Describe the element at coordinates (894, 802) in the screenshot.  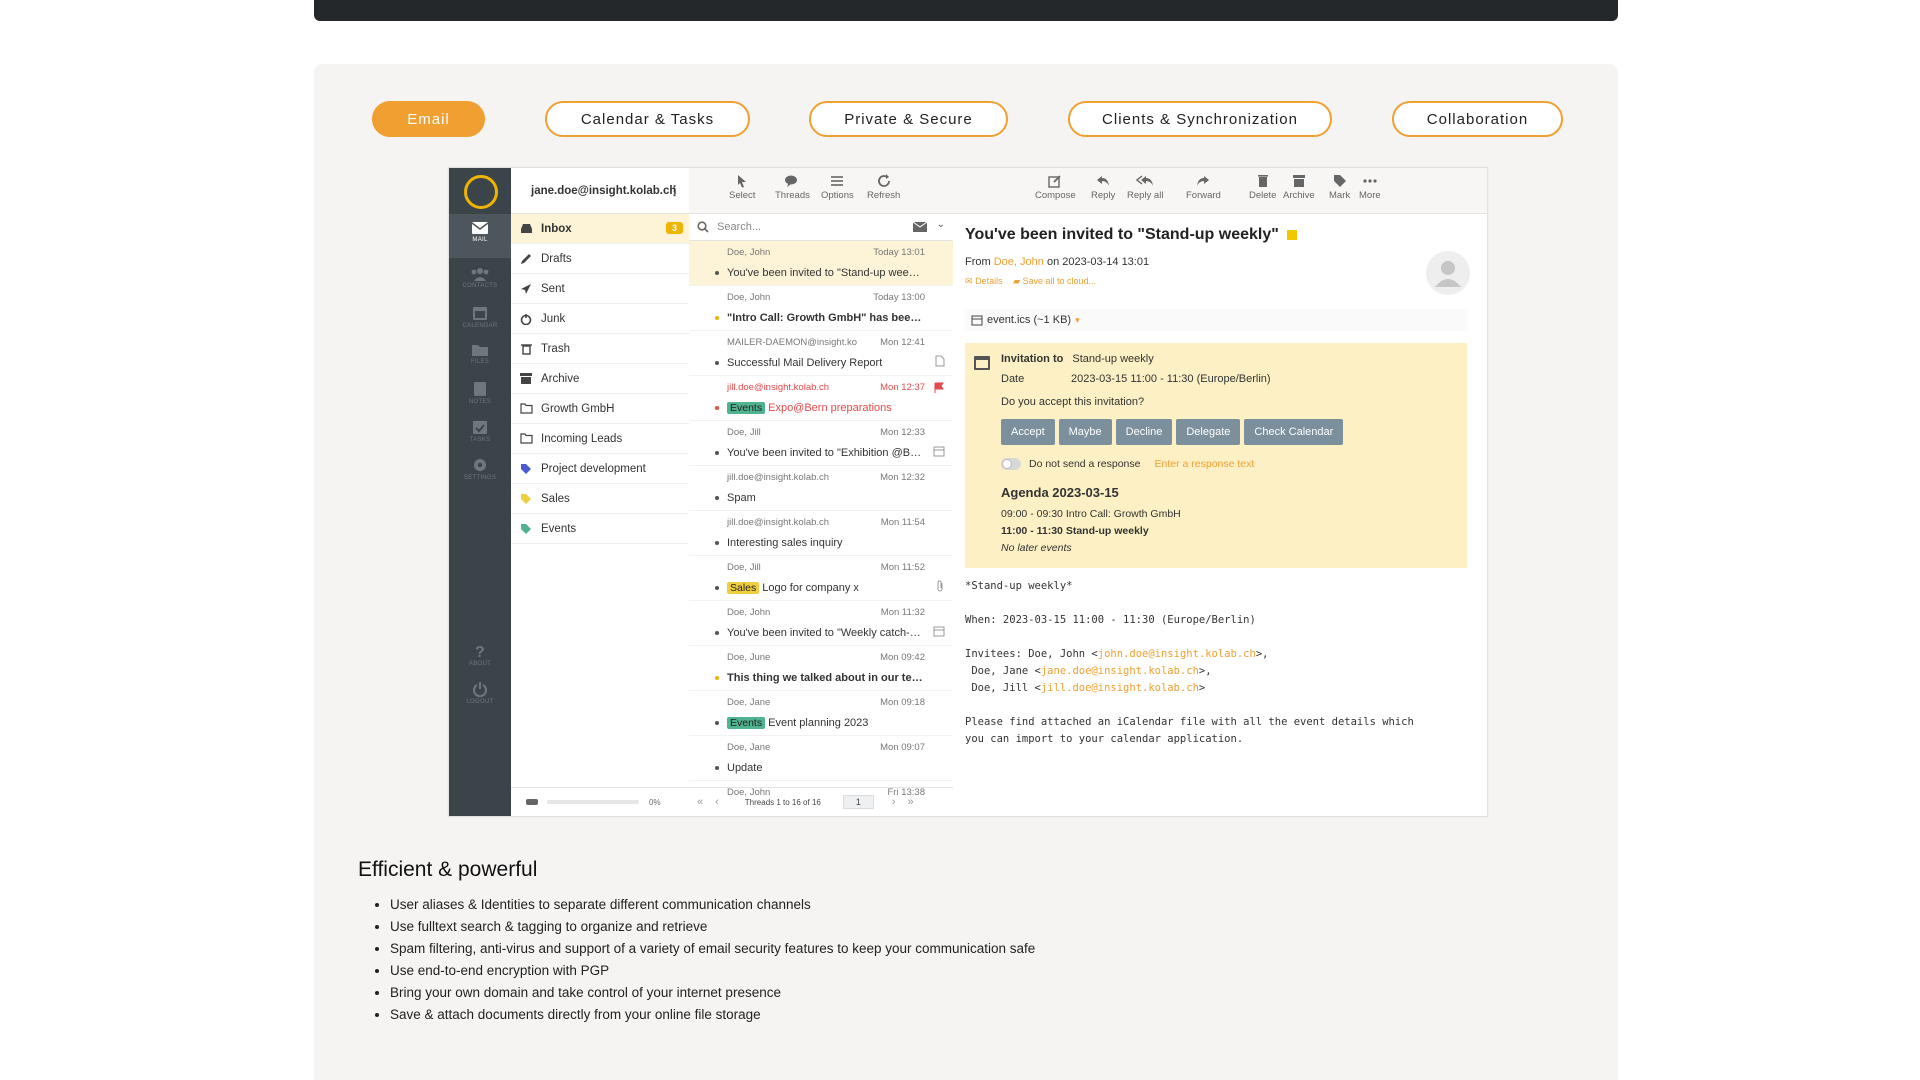
I see `next-page-icon: ›` at that location.